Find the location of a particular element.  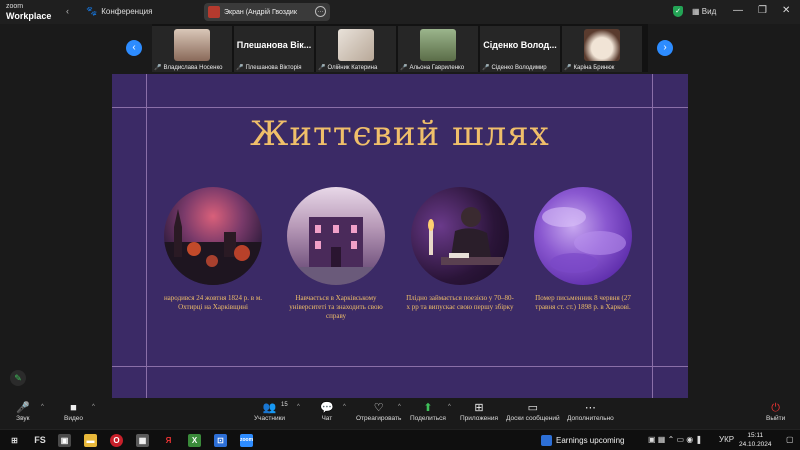

participant-tile: Сіденко Волод... 🎤 Сіденко Володимир is located at coordinates (520, 49).